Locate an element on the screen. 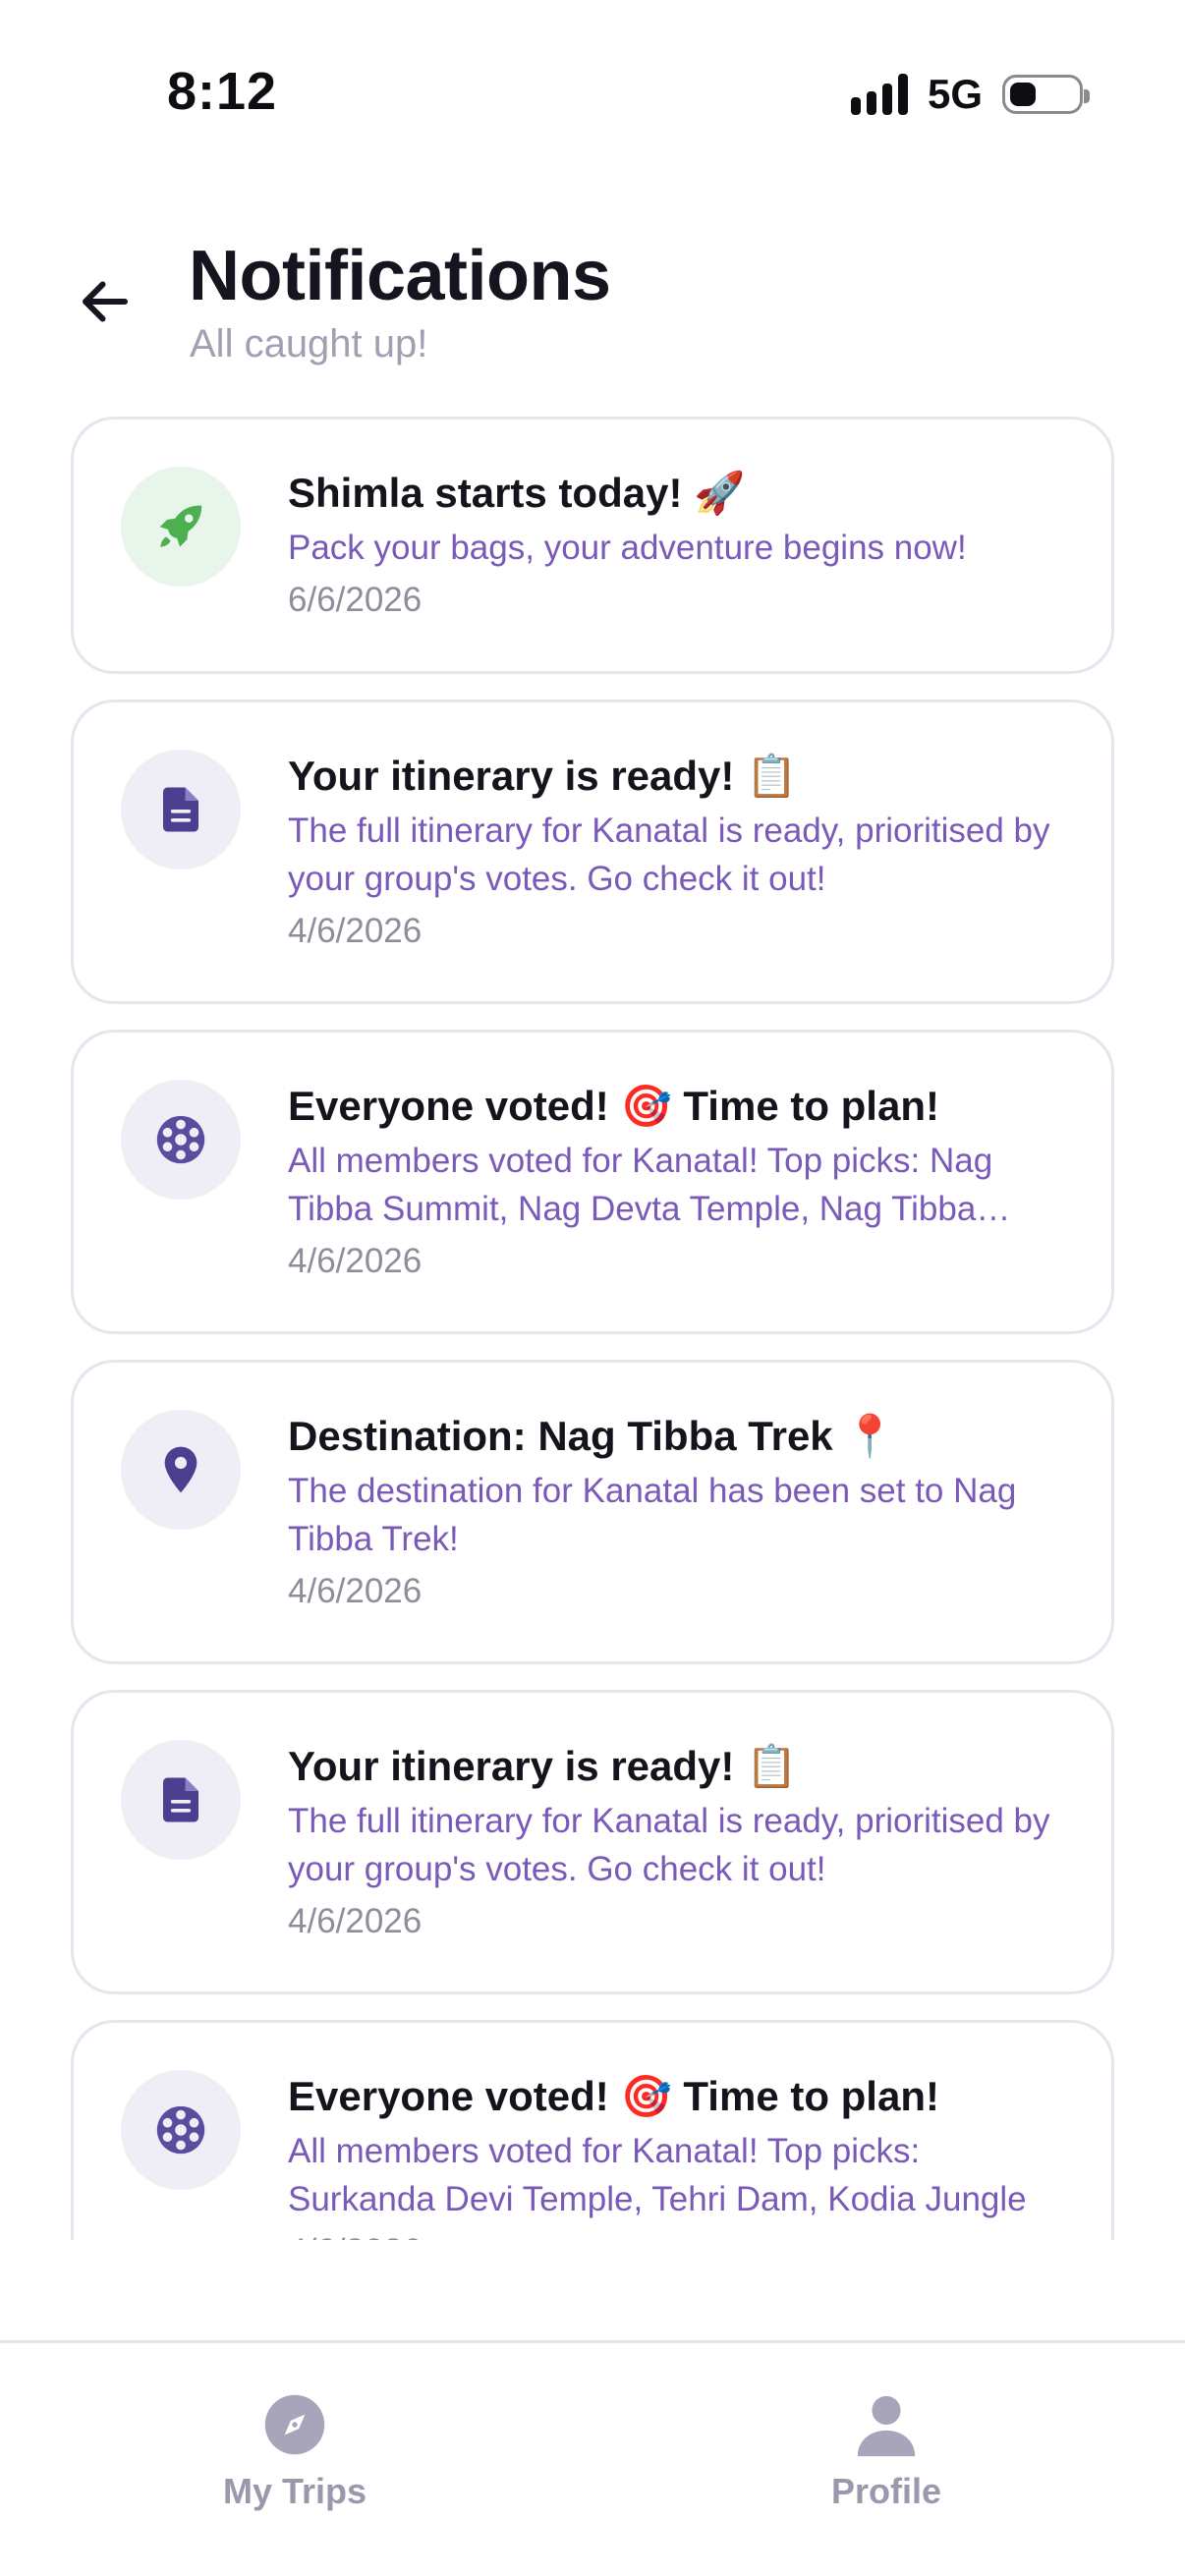  page-title: Notifications is located at coordinates (400, 276).